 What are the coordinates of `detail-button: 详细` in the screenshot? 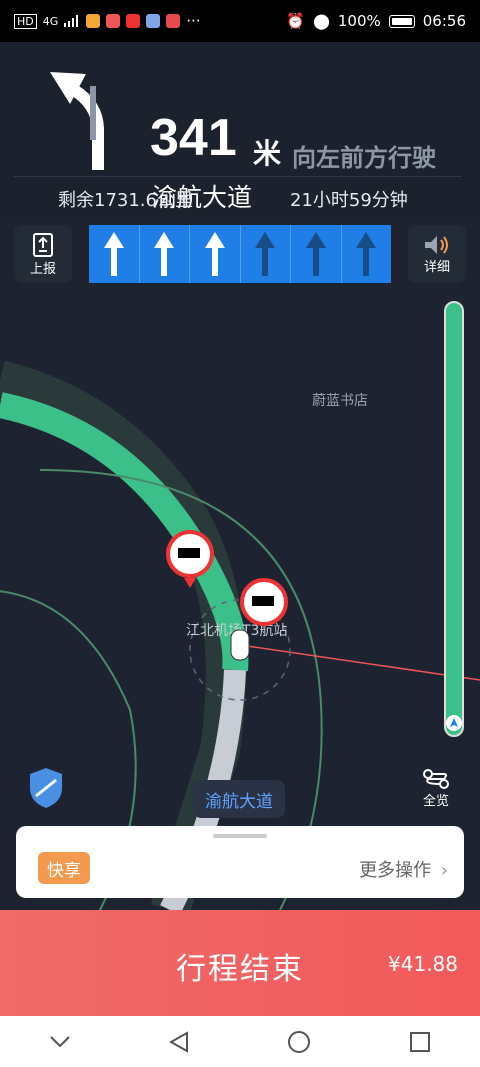 It's located at (437, 254).